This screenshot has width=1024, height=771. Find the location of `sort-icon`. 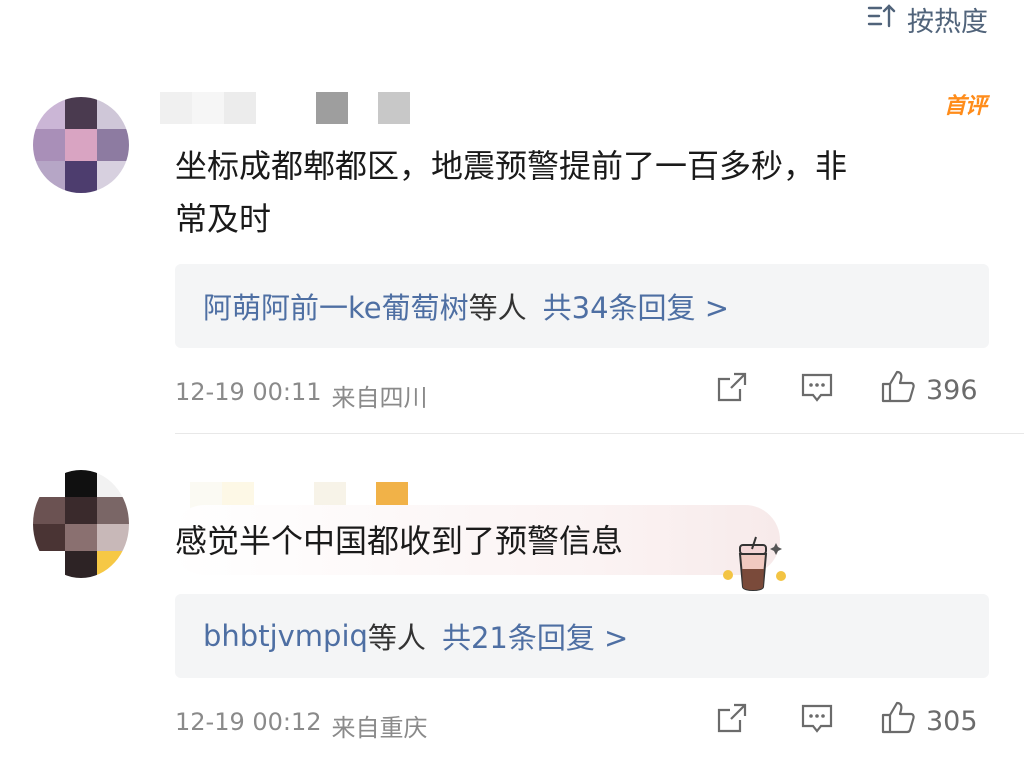

sort-icon is located at coordinates (883, 19).